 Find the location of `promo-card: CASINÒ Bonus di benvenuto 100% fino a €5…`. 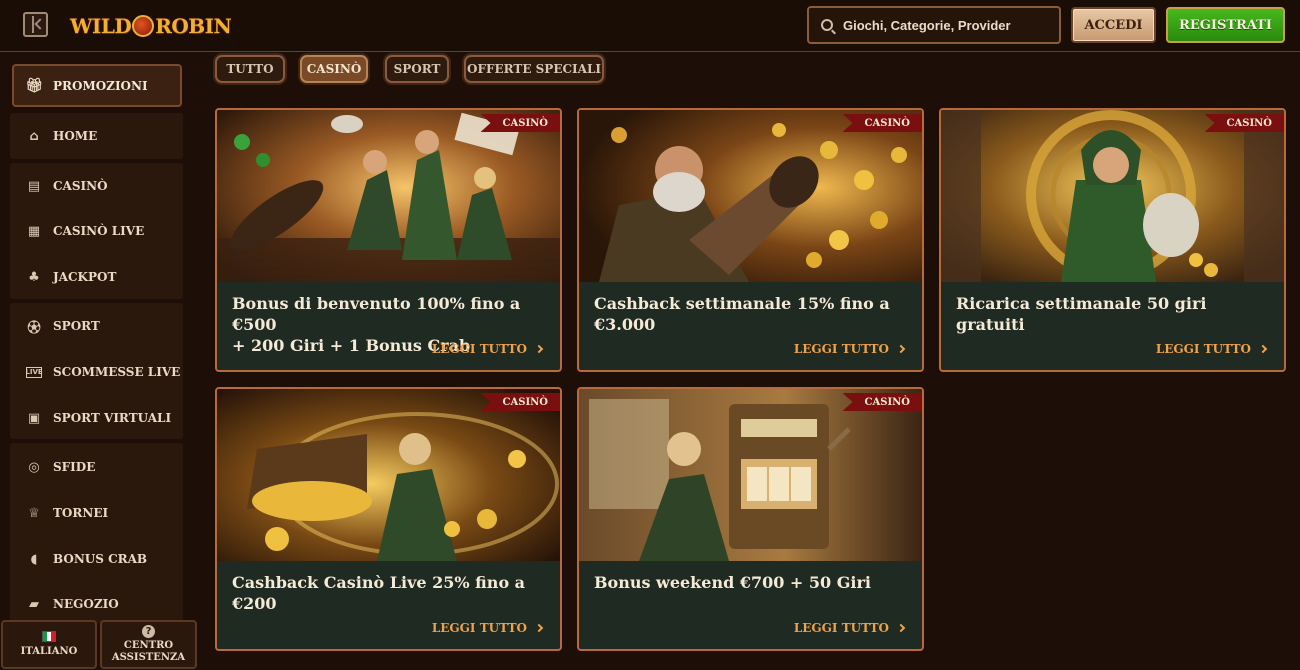

promo-card: CASINÒ Bonus di benvenuto 100% fino a €5… is located at coordinates (388, 240).